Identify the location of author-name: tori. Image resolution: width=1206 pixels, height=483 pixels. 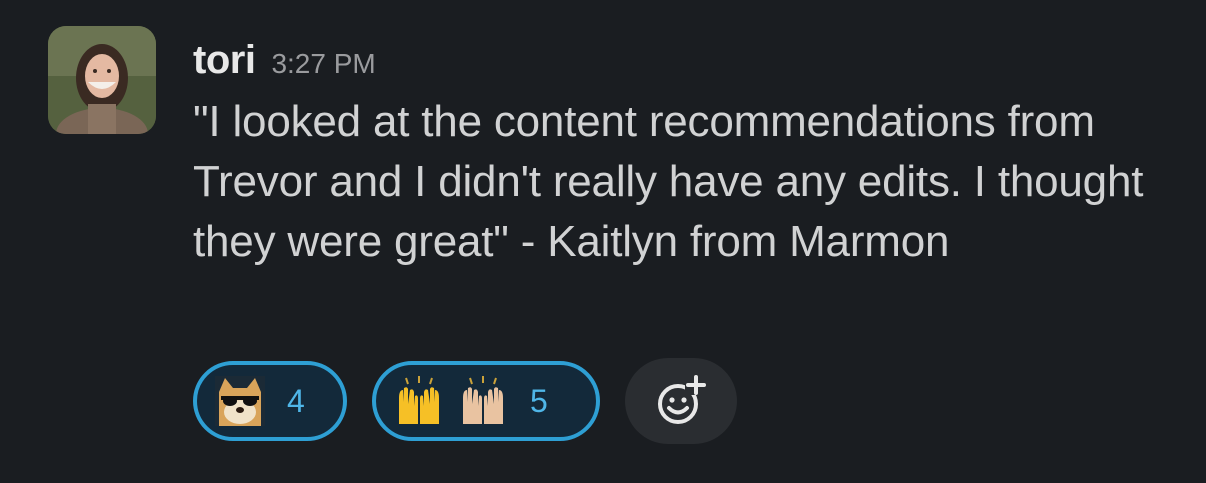
(224, 60).